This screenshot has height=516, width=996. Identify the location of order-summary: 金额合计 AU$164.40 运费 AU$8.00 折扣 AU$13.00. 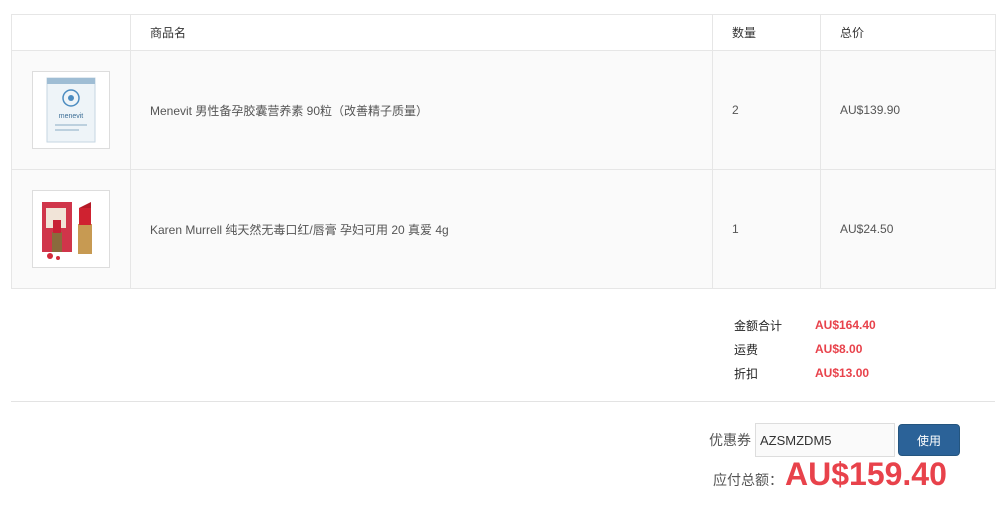
(805, 349).